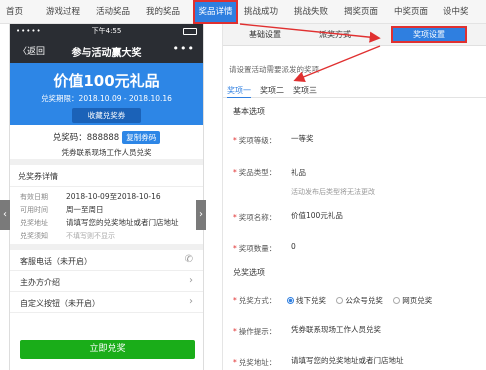  Describe the element at coordinates (14, 12) in the screenshot. I see `tab-home: 首页` at that location.